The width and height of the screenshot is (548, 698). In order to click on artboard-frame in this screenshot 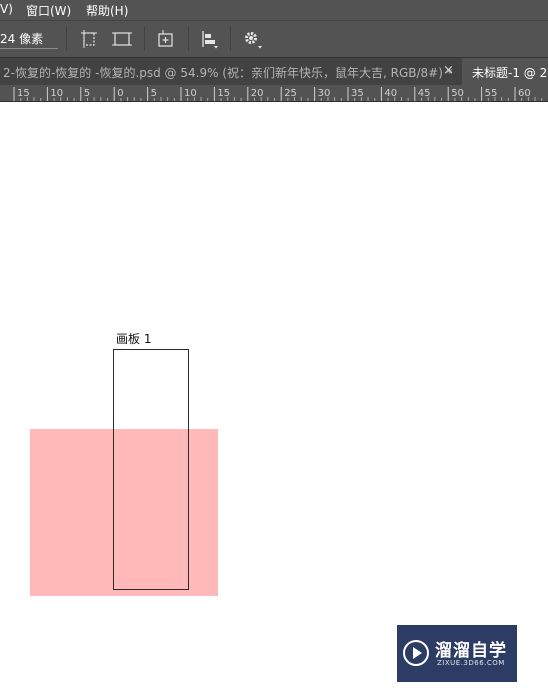, I will do `click(151, 469)`.